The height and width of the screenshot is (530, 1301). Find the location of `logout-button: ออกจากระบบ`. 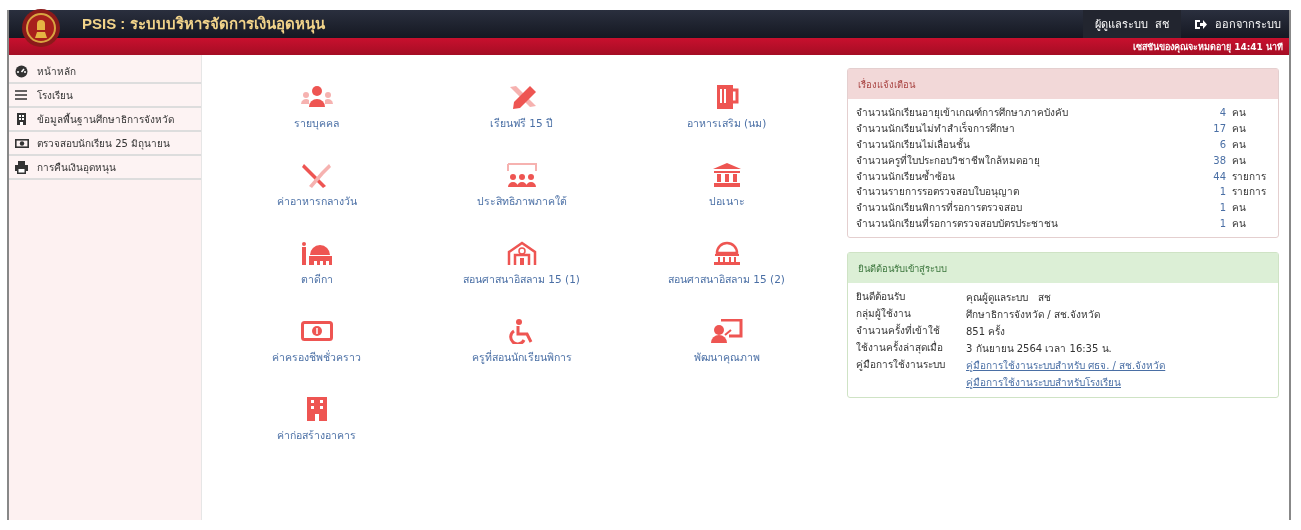

logout-button: ออกจากระบบ is located at coordinates (1235, 24).